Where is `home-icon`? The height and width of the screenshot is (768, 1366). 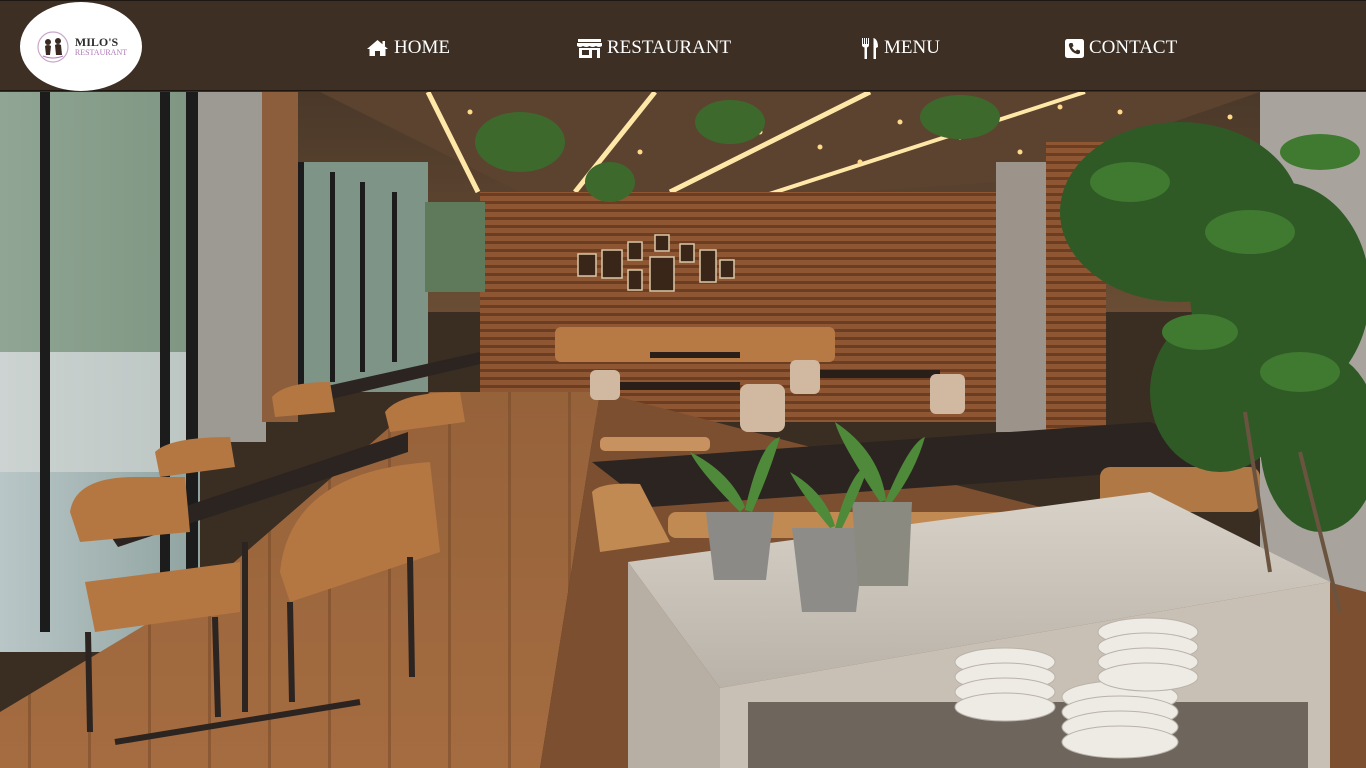
home-icon is located at coordinates (377, 48).